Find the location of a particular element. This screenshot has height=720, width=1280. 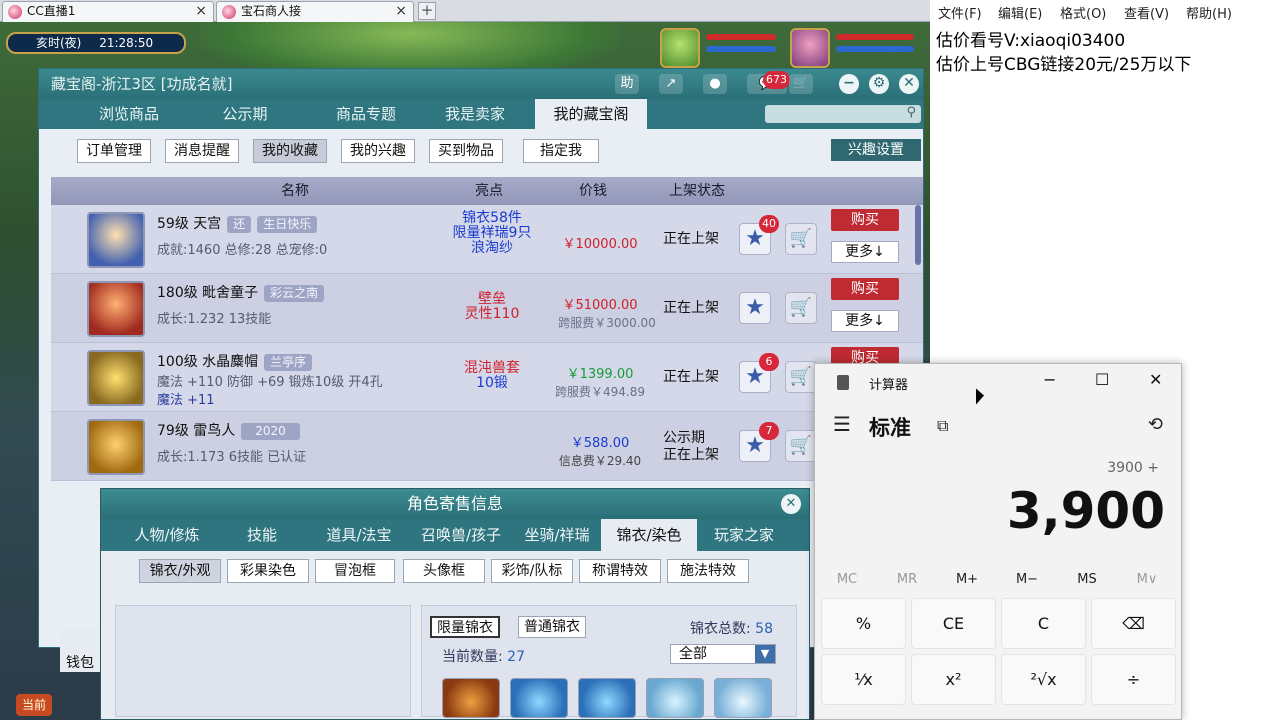

normal-outfit-button: 普通锦衣 is located at coordinates (552, 627).